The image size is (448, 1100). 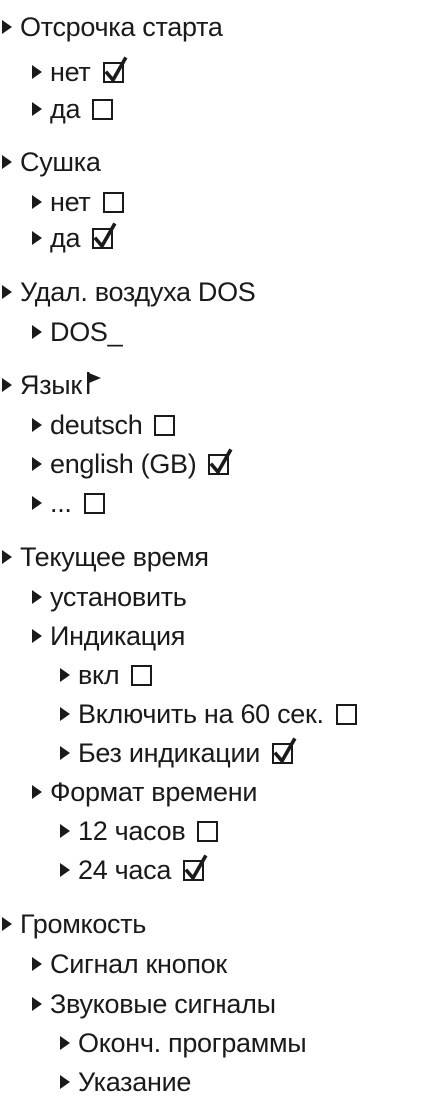 What do you see at coordinates (99, 674) in the screenshot?
I see `menu-item-label: вкл` at bounding box center [99, 674].